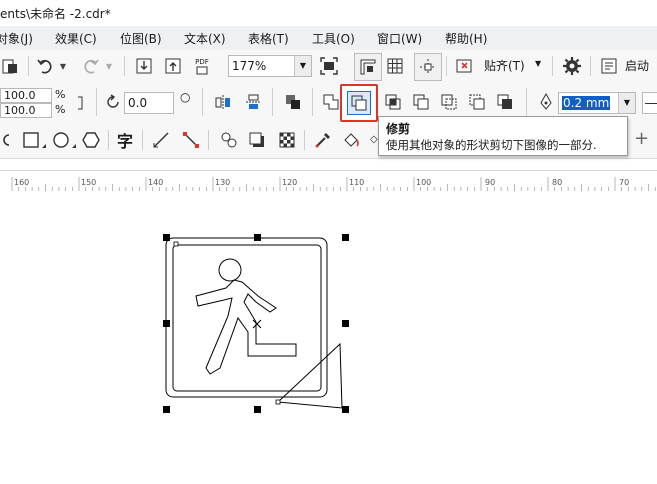 This screenshot has height=484, width=657. What do you see at coordinates (345, 323) in the screenshot?
I see `selection-handle-middle-right` at bounding box center [345, 323].